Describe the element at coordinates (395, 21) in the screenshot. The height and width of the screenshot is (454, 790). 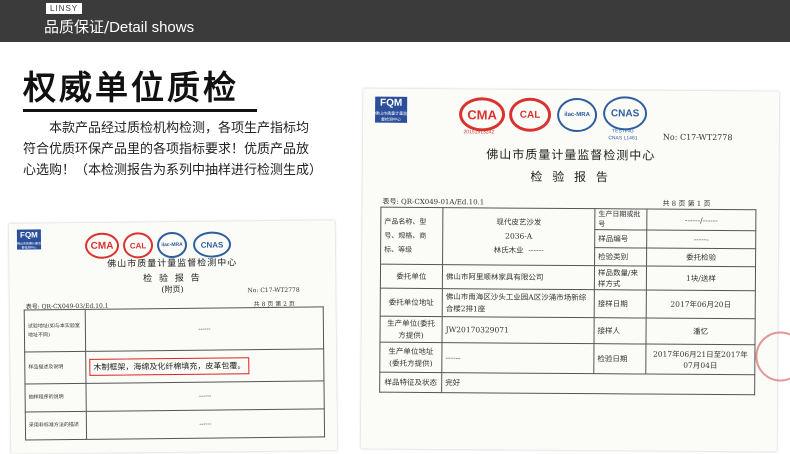
I see `header-bar: LINSY 品质保证/Detail shows` at that location.